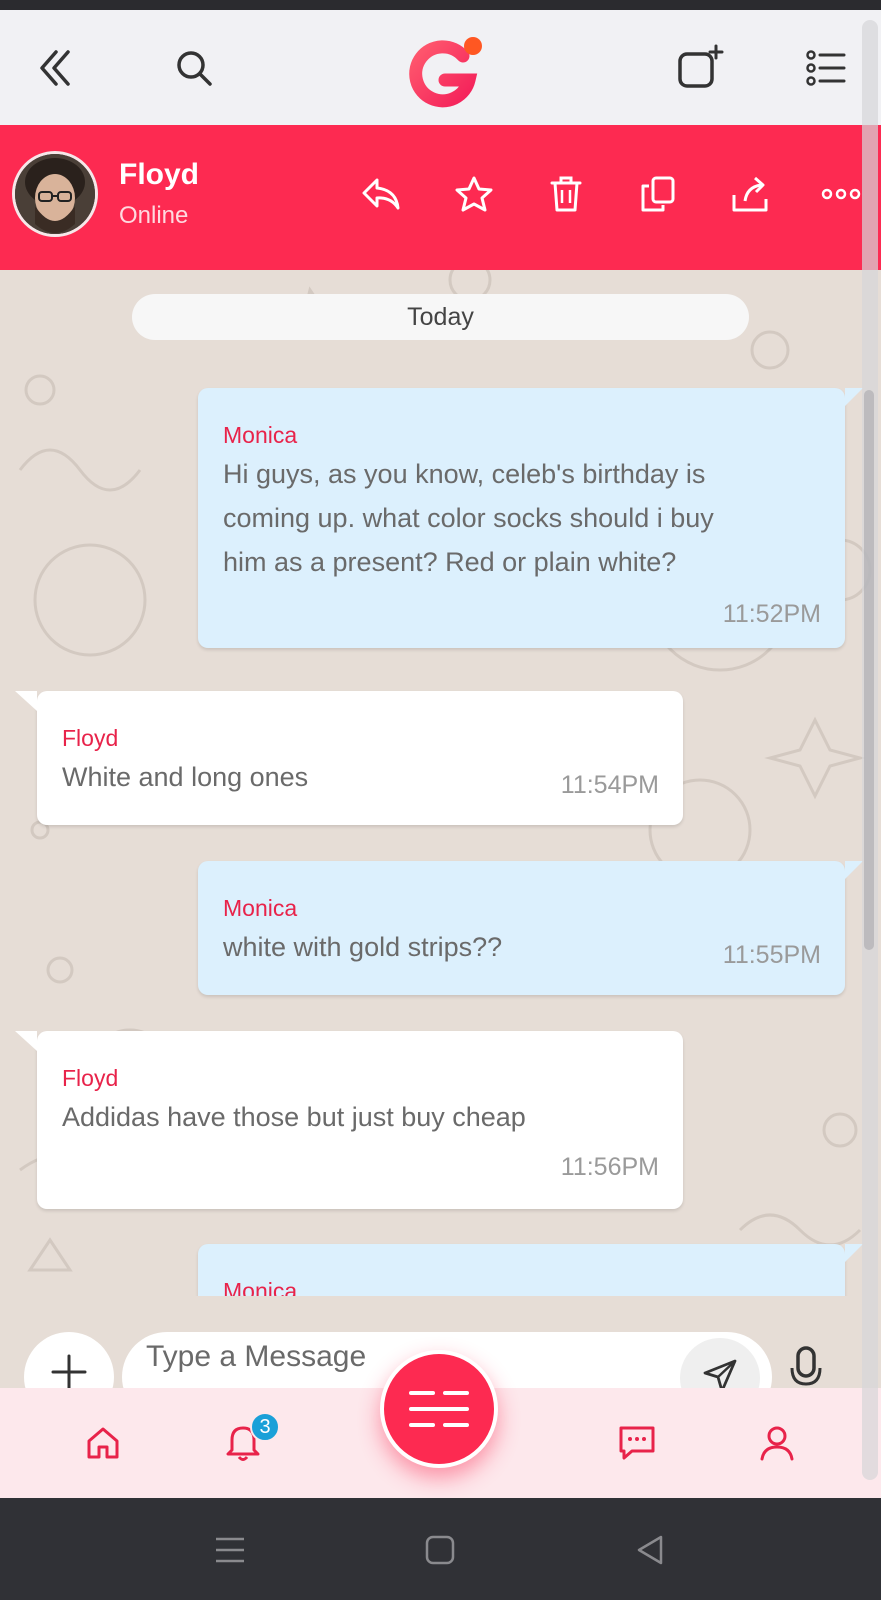 The height and width of the screenshot is (1600, 881). I want to click on message-time: 11:52PM, so click(771, 614).